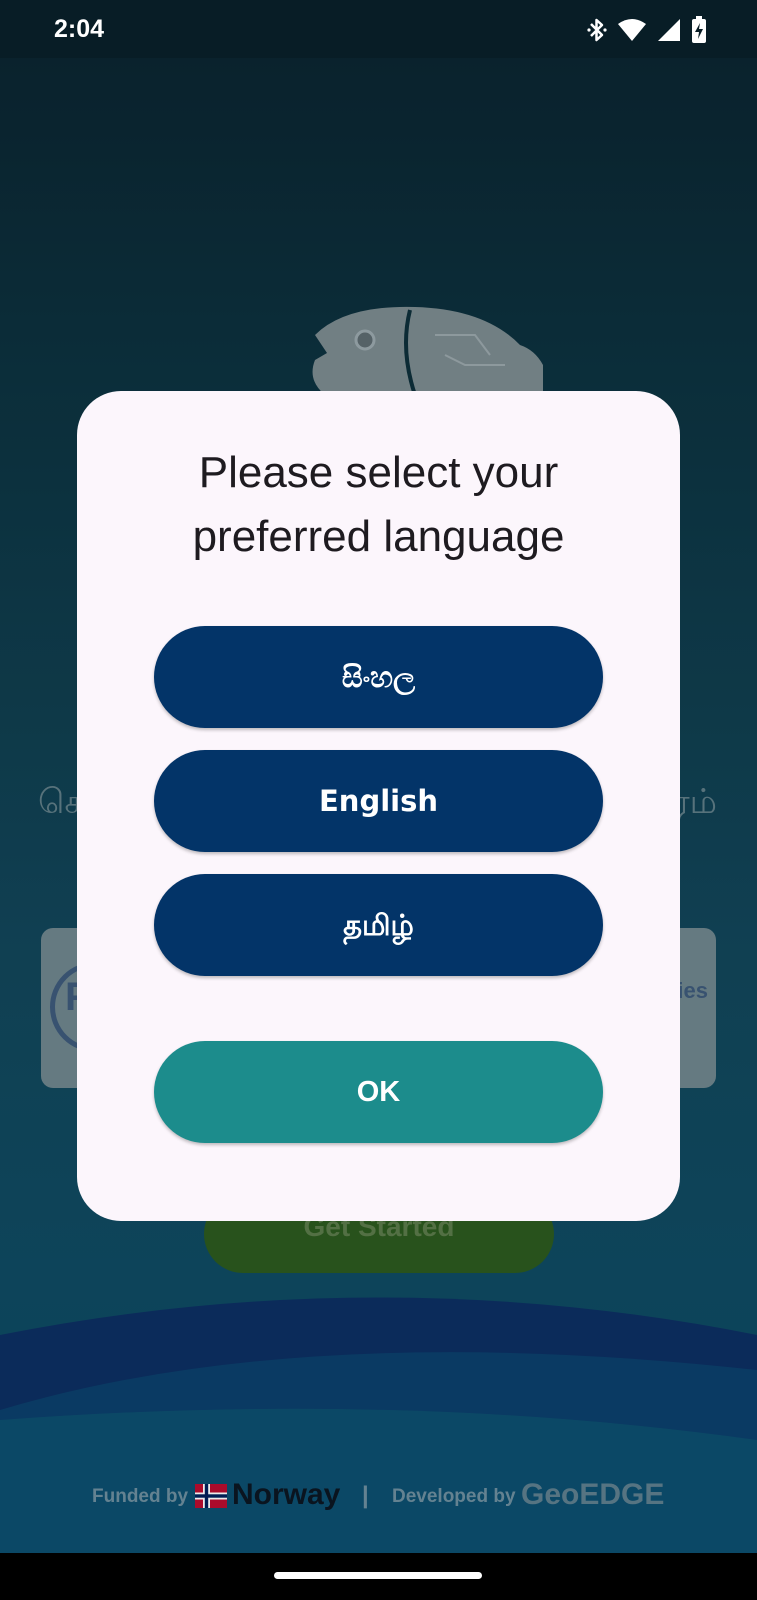 This screenshot has height=1600, width=757. What do you see at coordinates (647, 30) in the screenshot?
I see `status-icons` at bounding box center [647, 30].